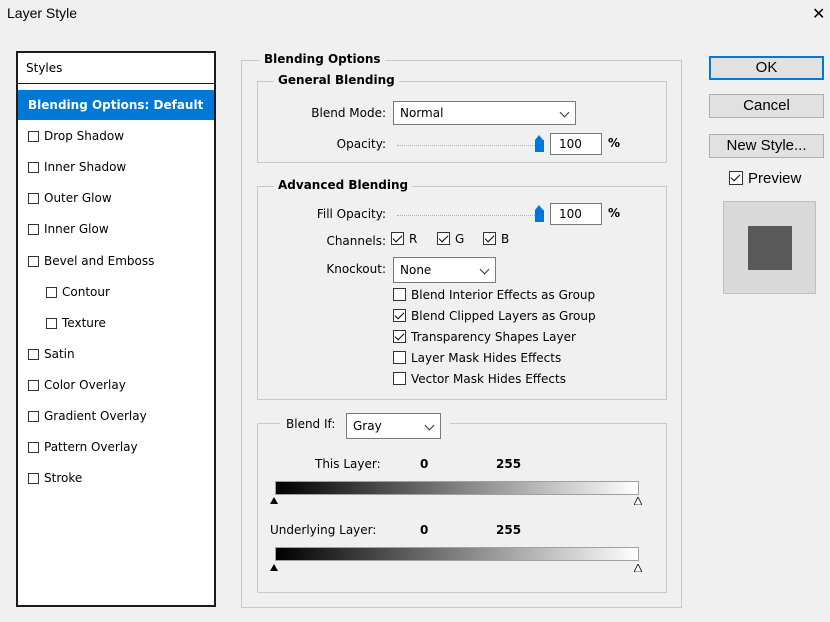 The width and height of the screenshot is (830, 622). Describe the element at coordinates (63, 478) in the screenshot. I see `style-item-label: Stroke` at that location.